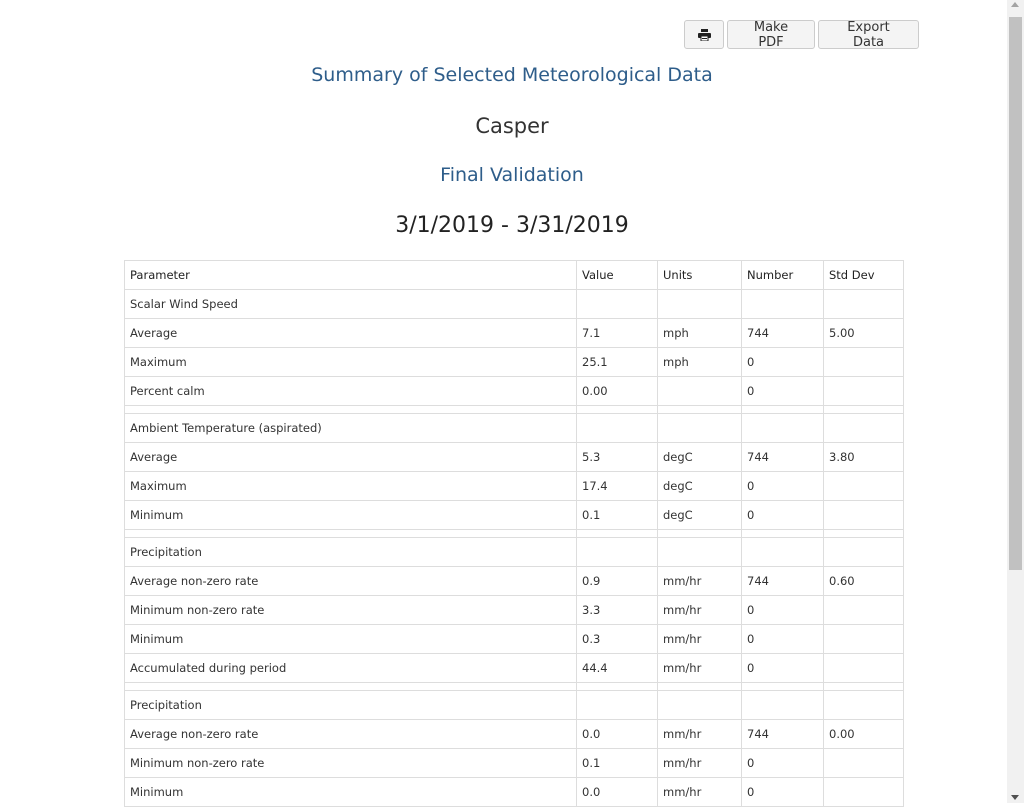  Describe the element at coordinates (617, 639) in the screenshot. I see `cell-value: 0.3` at that location.